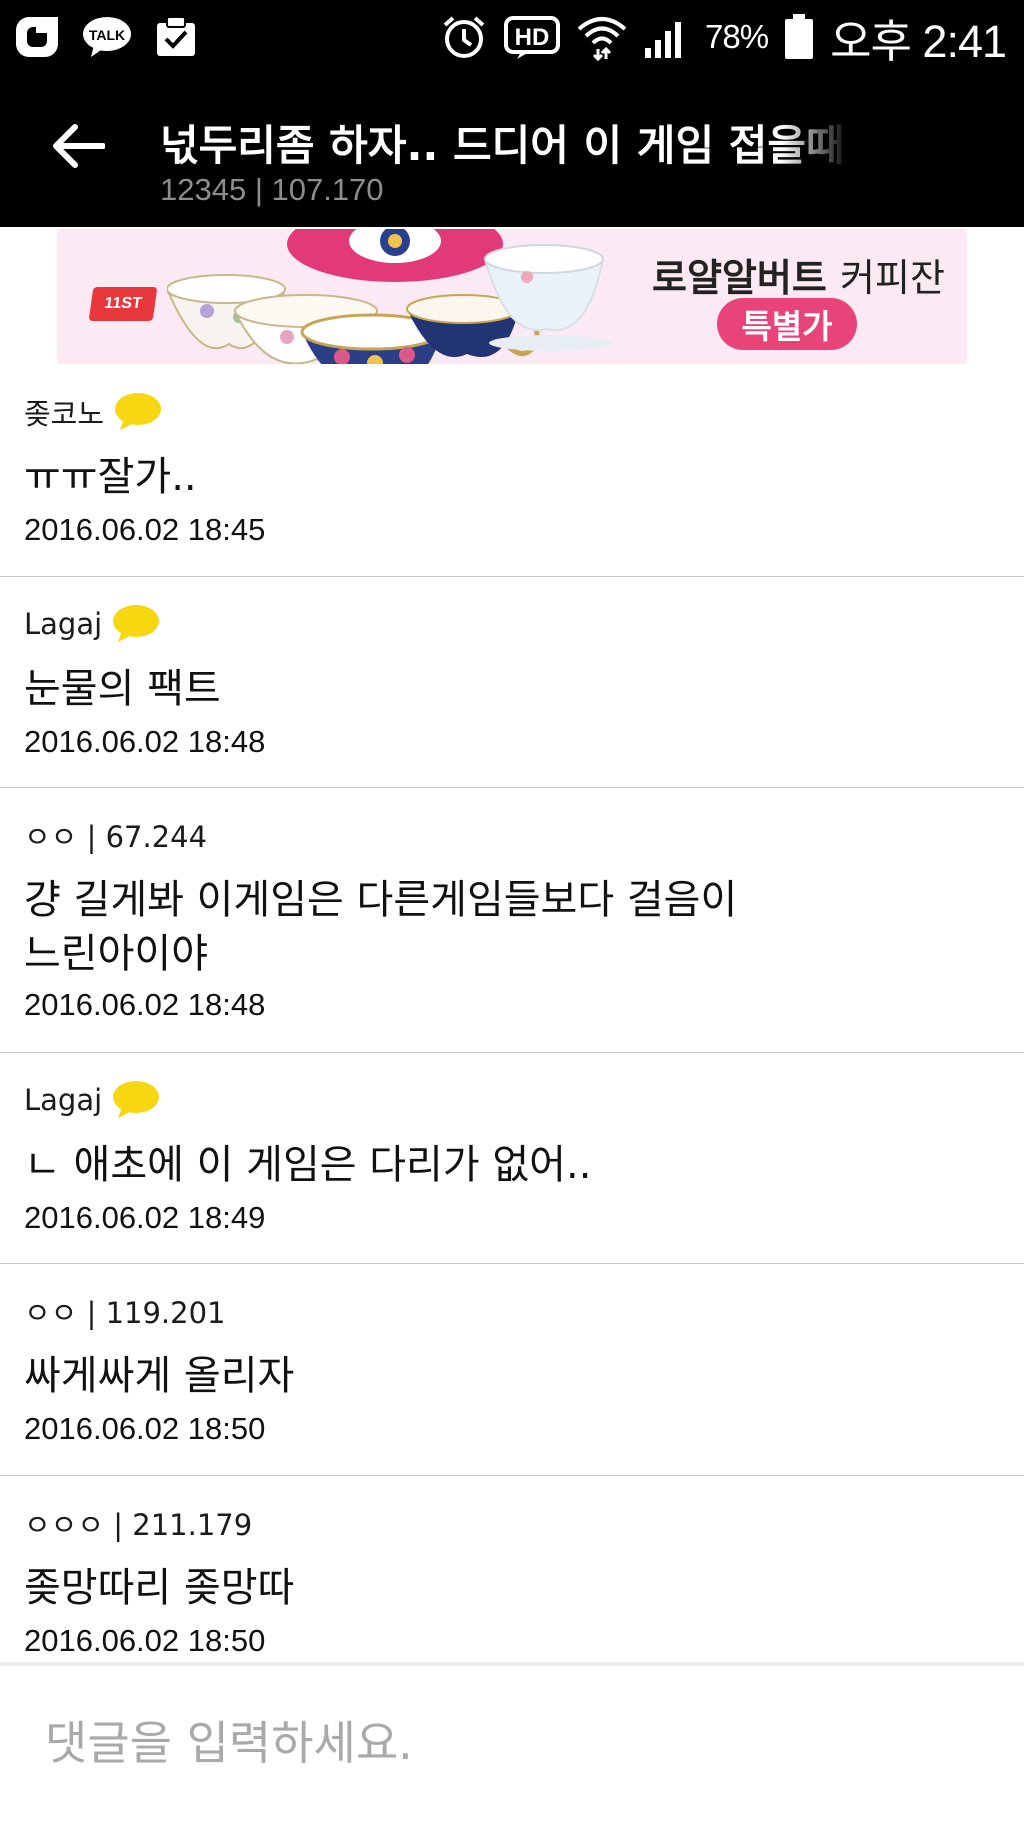 The image size is (1024, 1824). Describe the element at coordinates (737, 36) in the screenshot. I see `battery-percent: 78%` at that location.